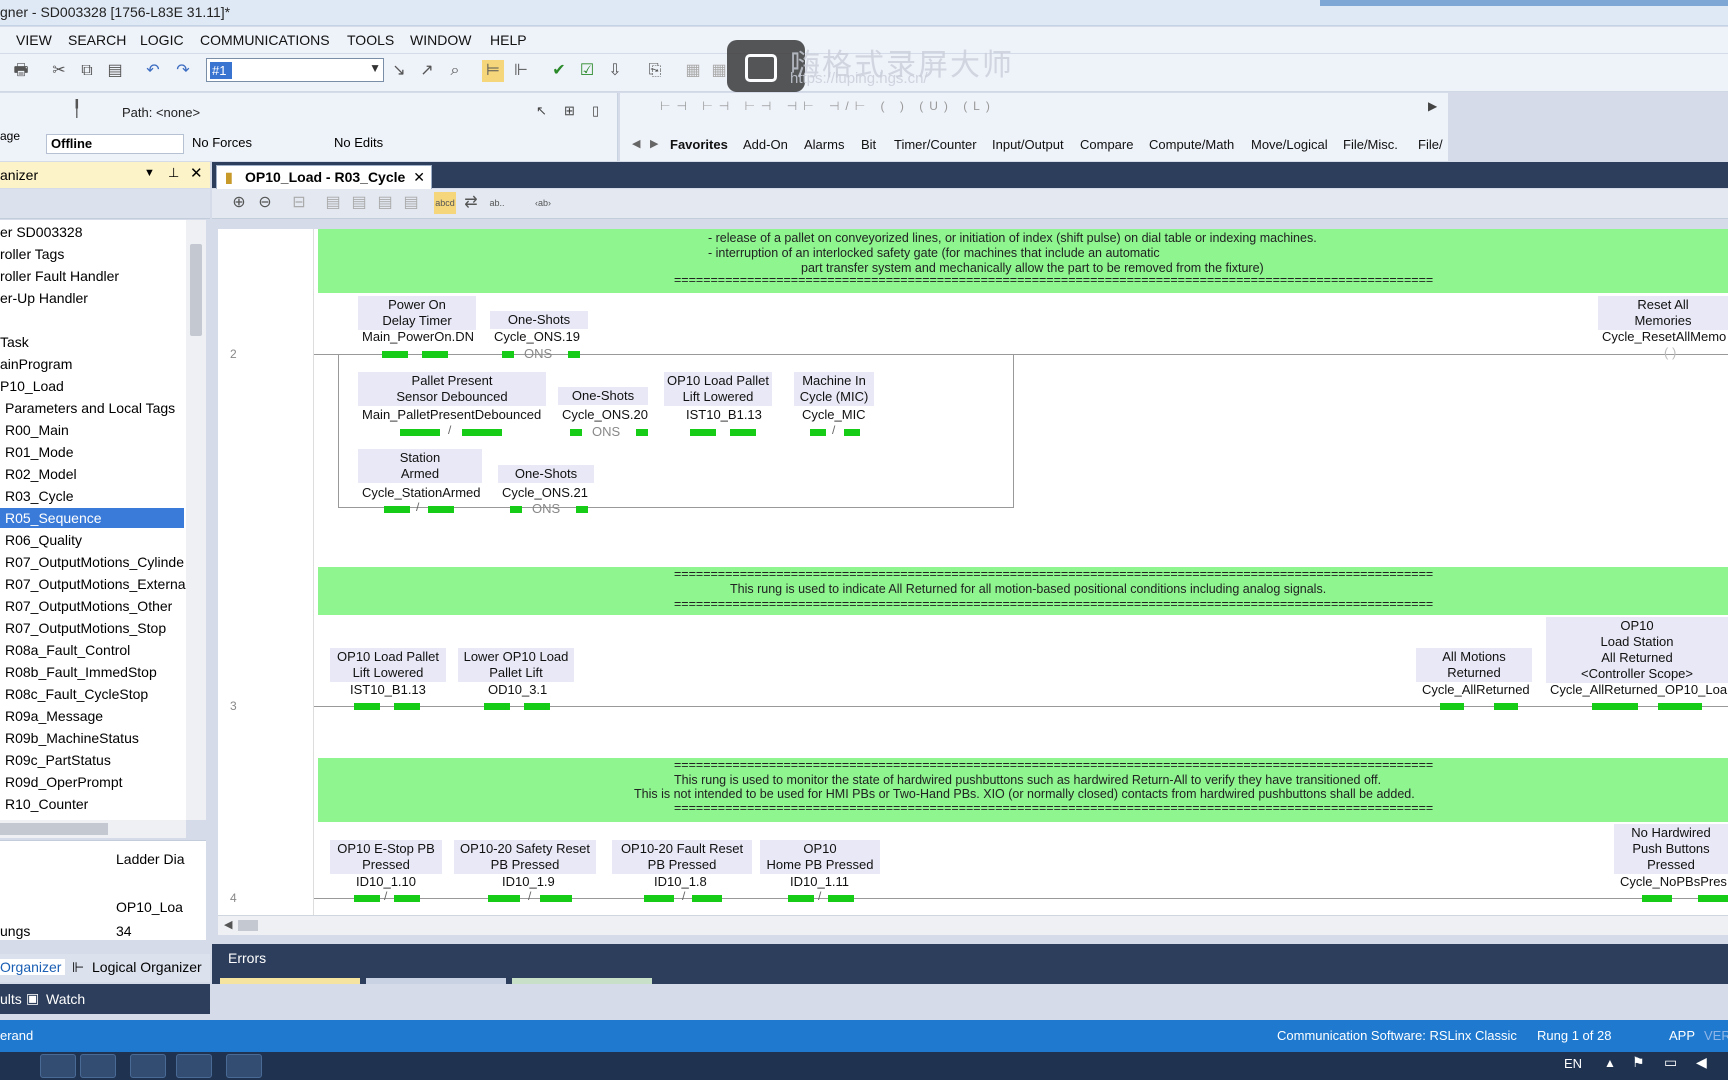 The width and height of the screenshot is (1728, 1080). I want to click on tag-name: OD10_3.1, so click(517, 689).